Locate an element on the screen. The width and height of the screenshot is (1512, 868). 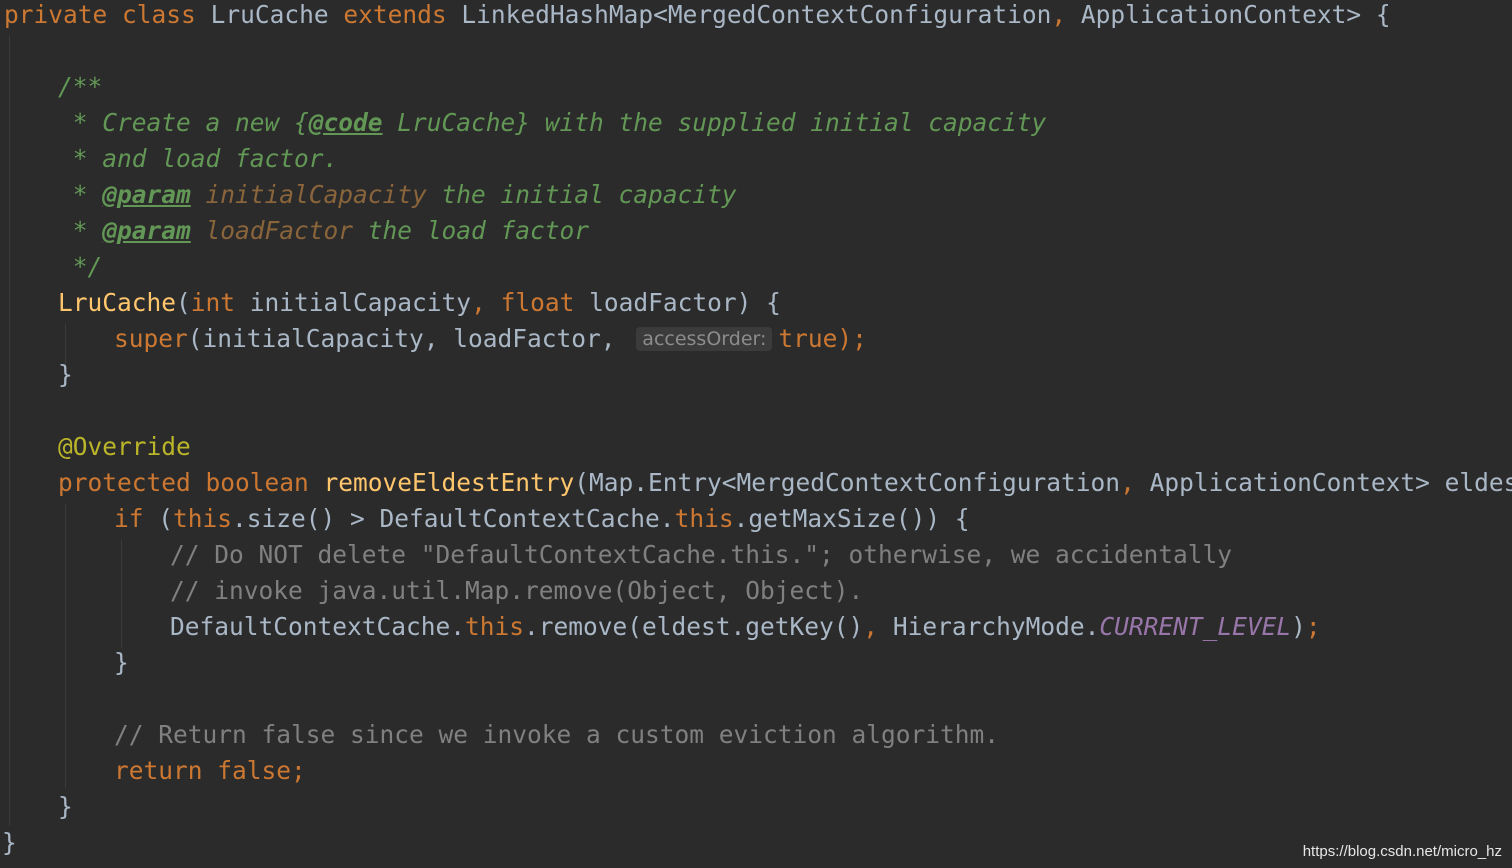
param: initialCapacity is located at coordinates (353, 302).